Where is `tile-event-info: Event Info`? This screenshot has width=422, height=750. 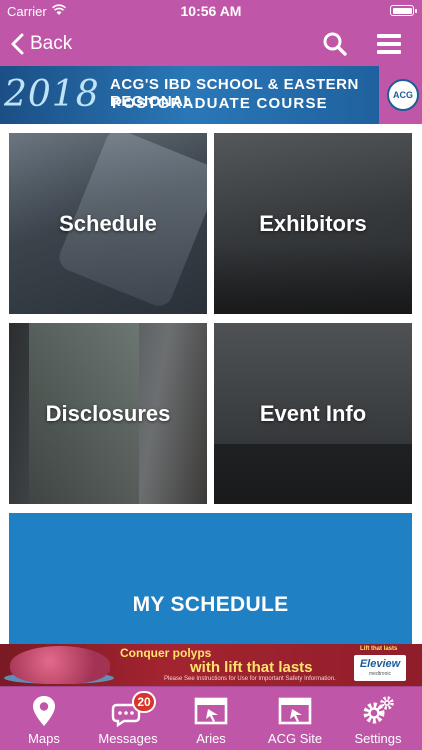
tile-event-info: Event Info is located at coordinates (313, 413).